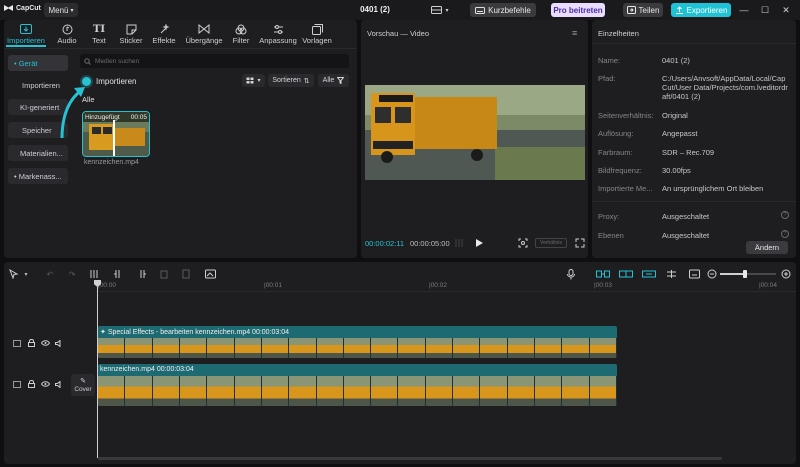 The width and height of the screenshot is (800, 467). What do you see at coordinates (61, 10) in the screenshot?
I see `menu-button: Menü ▾` at bounding box center [61, 10].